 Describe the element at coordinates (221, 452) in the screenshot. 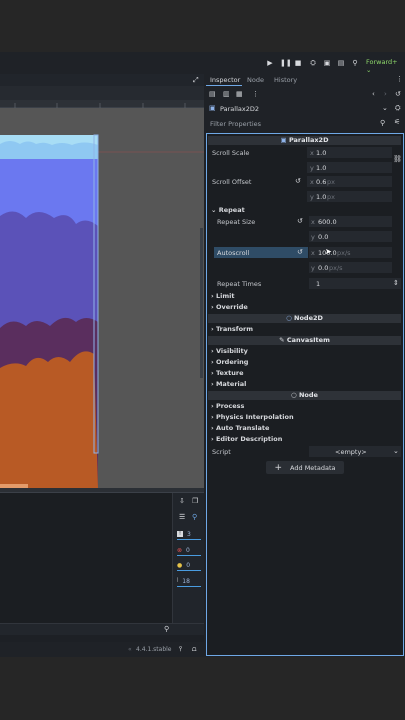

I see `script-label: Script` at that location.